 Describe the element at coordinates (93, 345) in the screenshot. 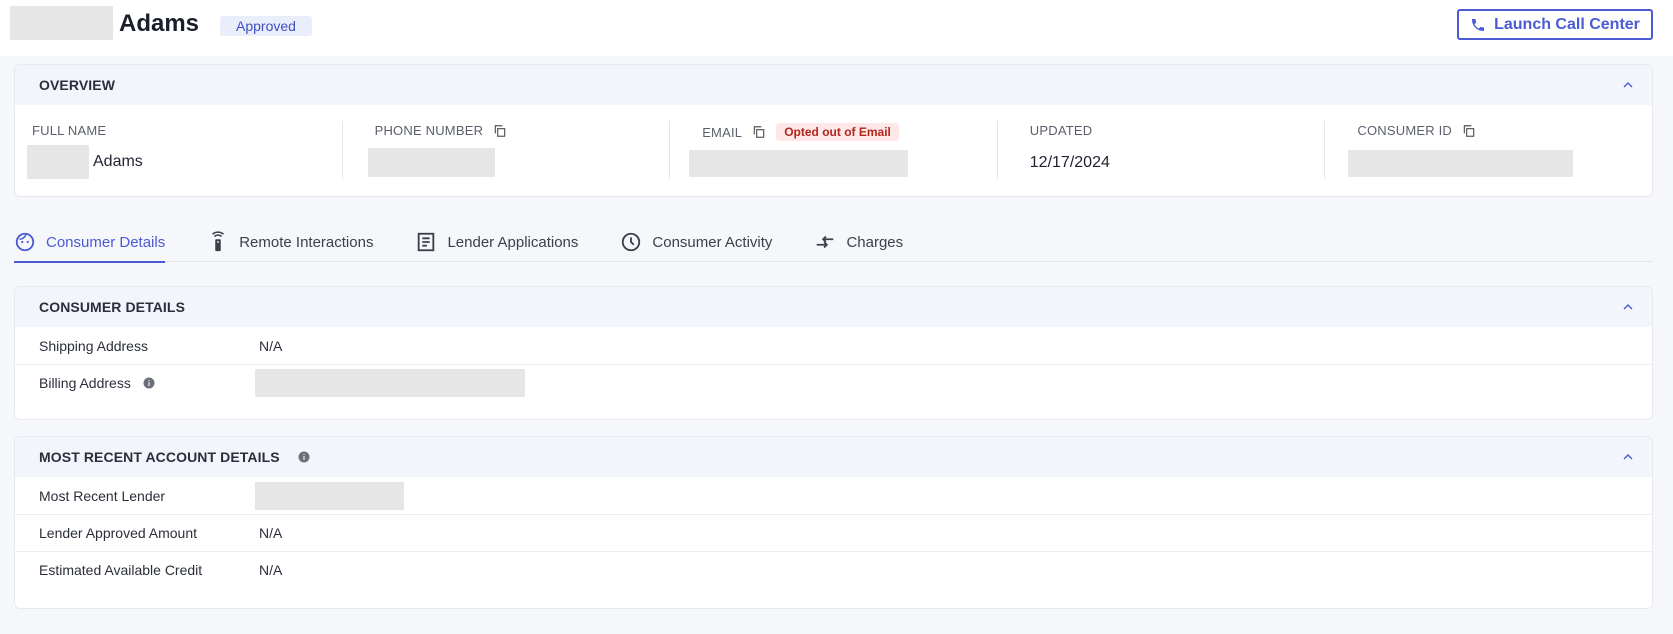

I see `row-label: Shipping Address` at that location.